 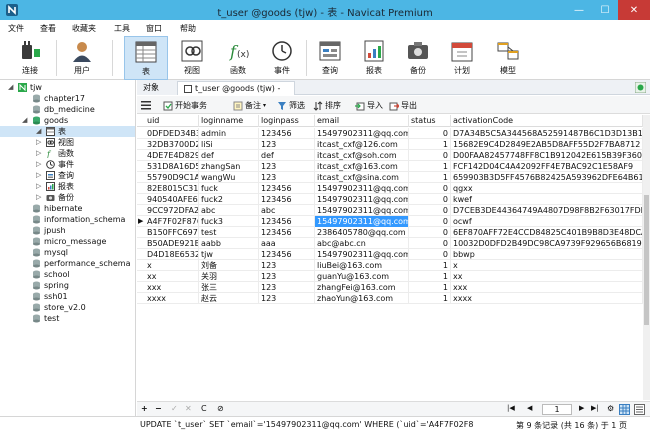 What do you see at coordinates (229, 144) in the screenshot?
I see `cell-loginname: liSi` at bounding box center [229, 144].